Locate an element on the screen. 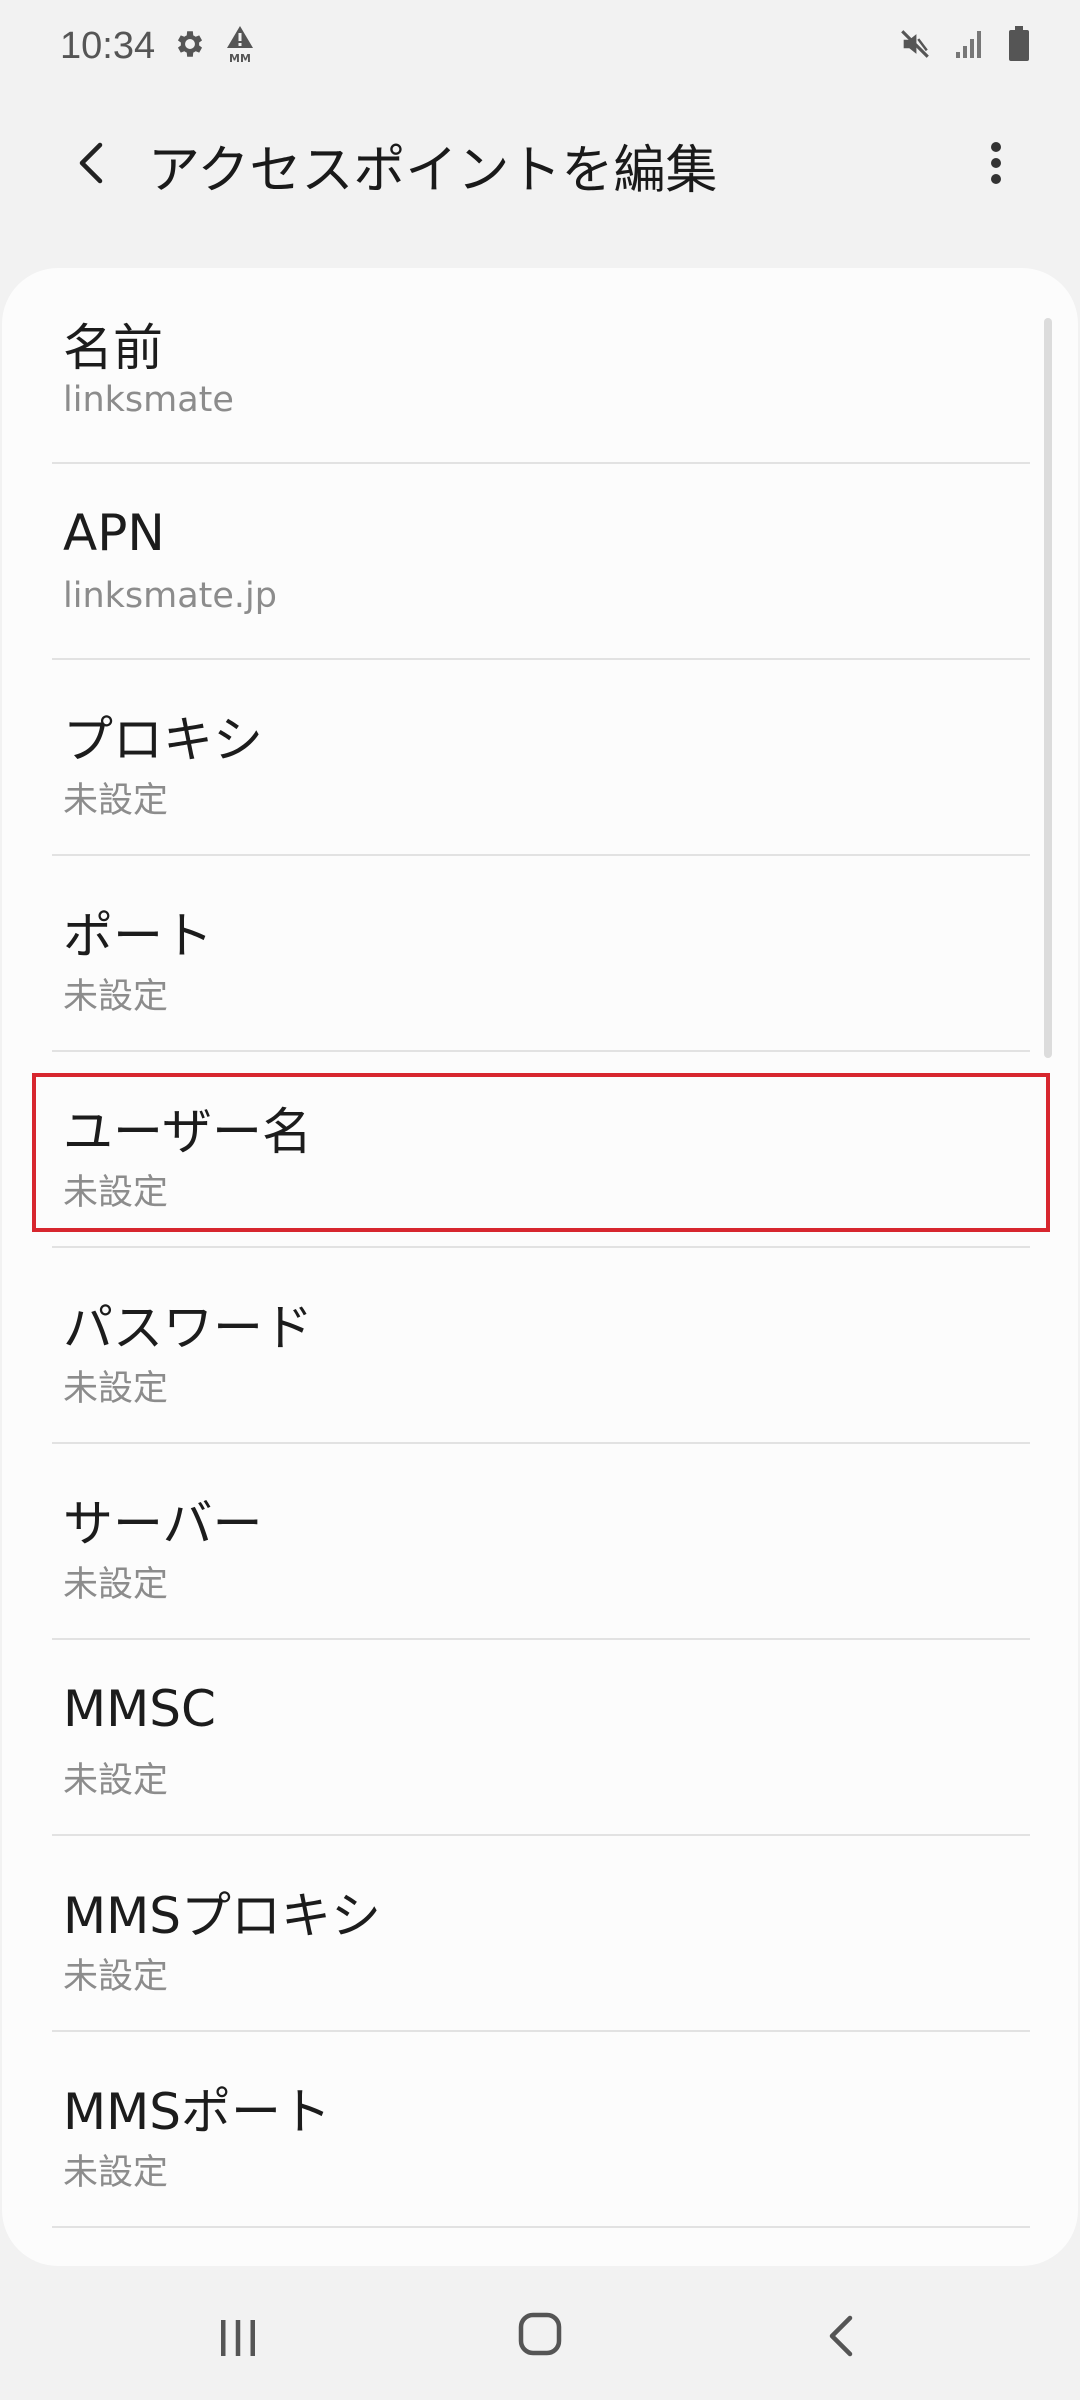 This screenshot has height=2400, width=1080. status-time: 10:34 is located at coordinates (108, 45).